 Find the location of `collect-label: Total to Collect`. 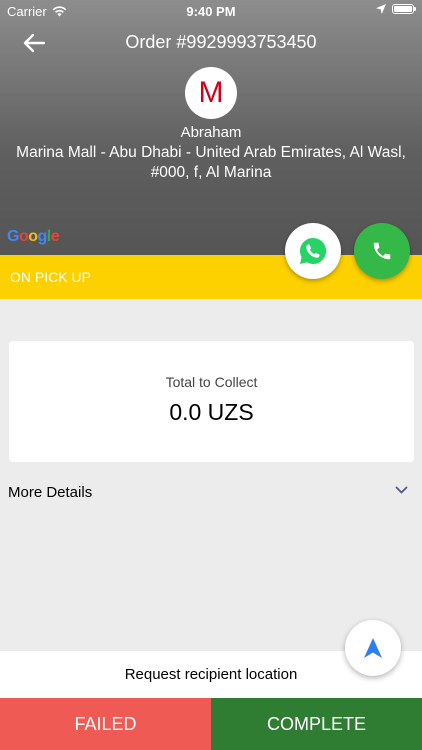

collect-label: Total to Collect is located at coordinates (211, 382).